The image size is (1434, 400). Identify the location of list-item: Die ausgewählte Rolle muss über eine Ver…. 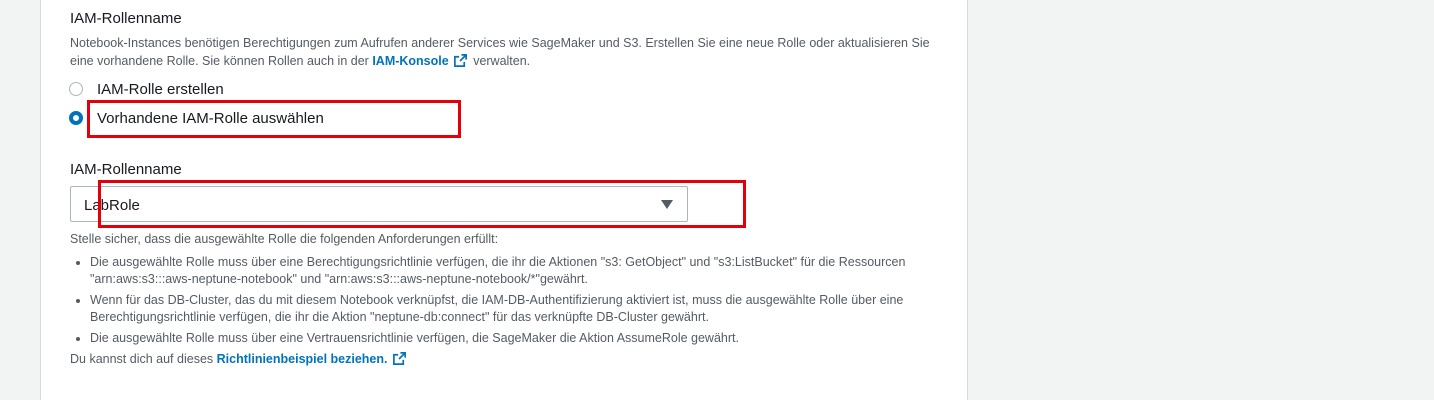
(515, 338).